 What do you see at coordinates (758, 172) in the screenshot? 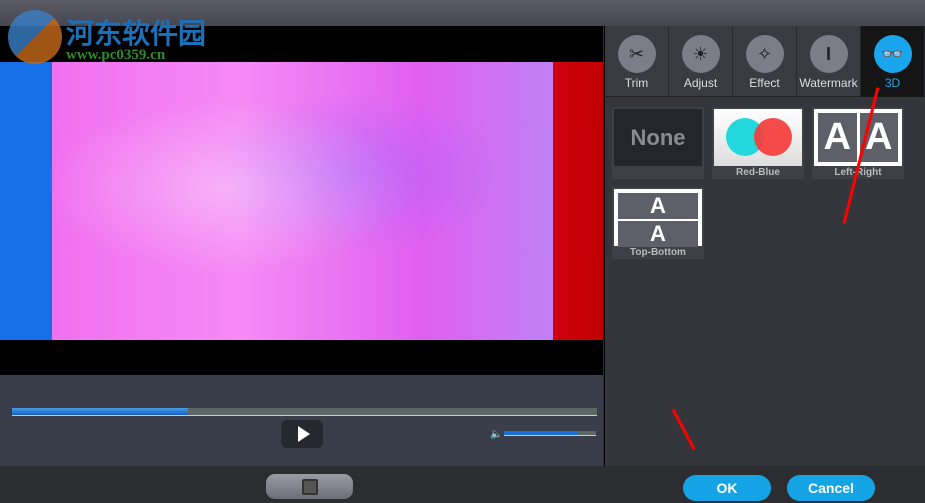
I see `option-label: Red-Blue` at bounding box center [758, 172].